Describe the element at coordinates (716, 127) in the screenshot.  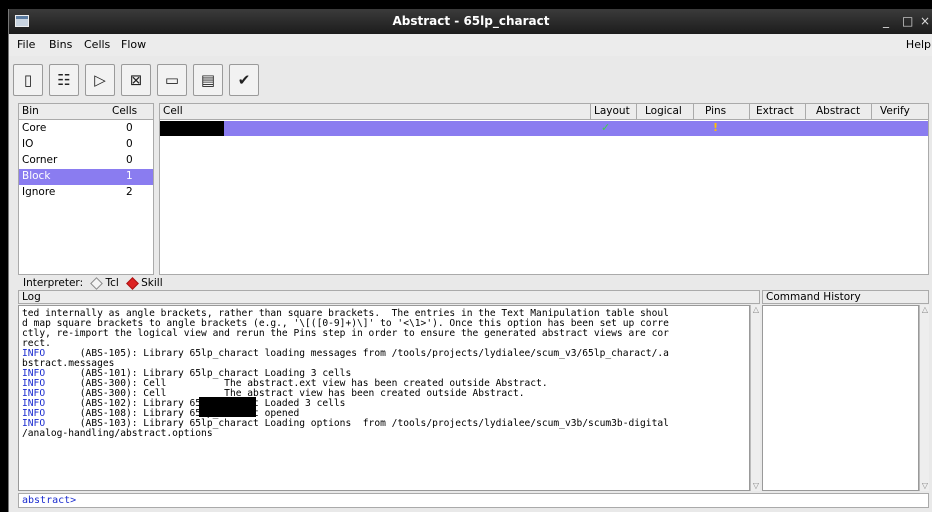
I see `pins-status-warning-icon: !` at that location.